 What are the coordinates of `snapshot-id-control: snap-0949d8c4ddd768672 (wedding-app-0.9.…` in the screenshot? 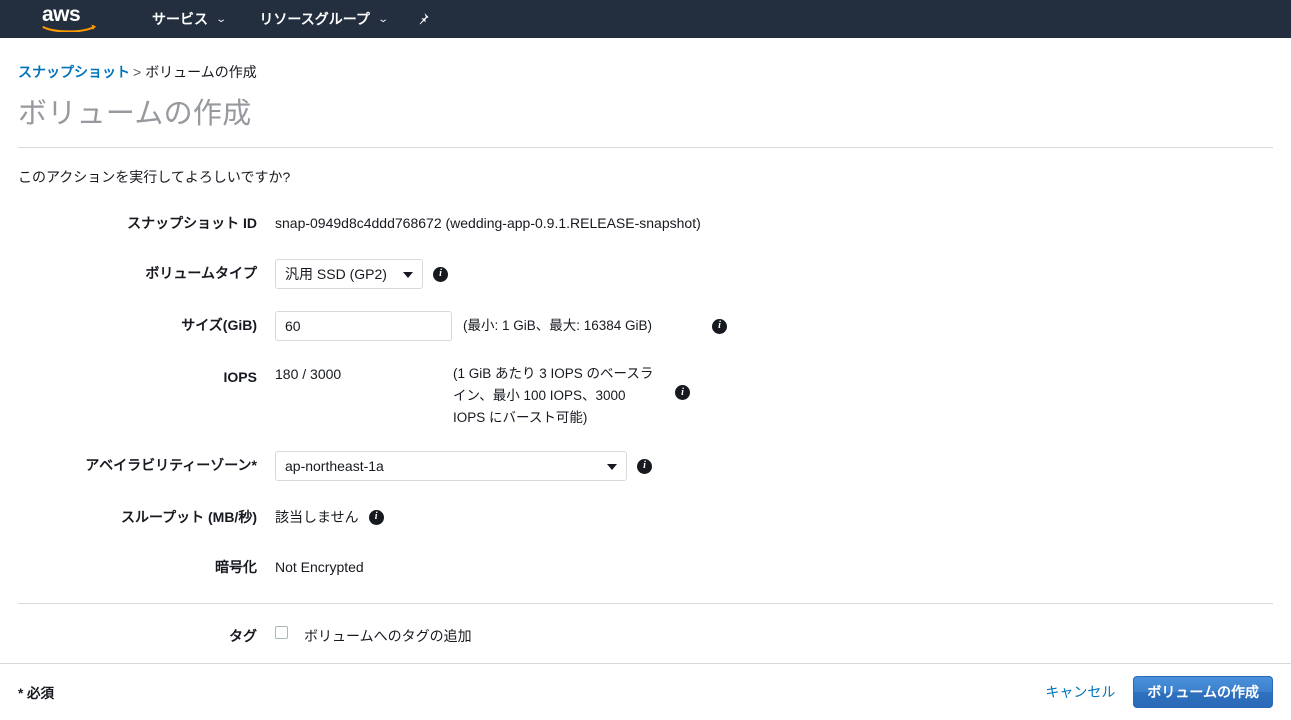 It's located at (774, 223).